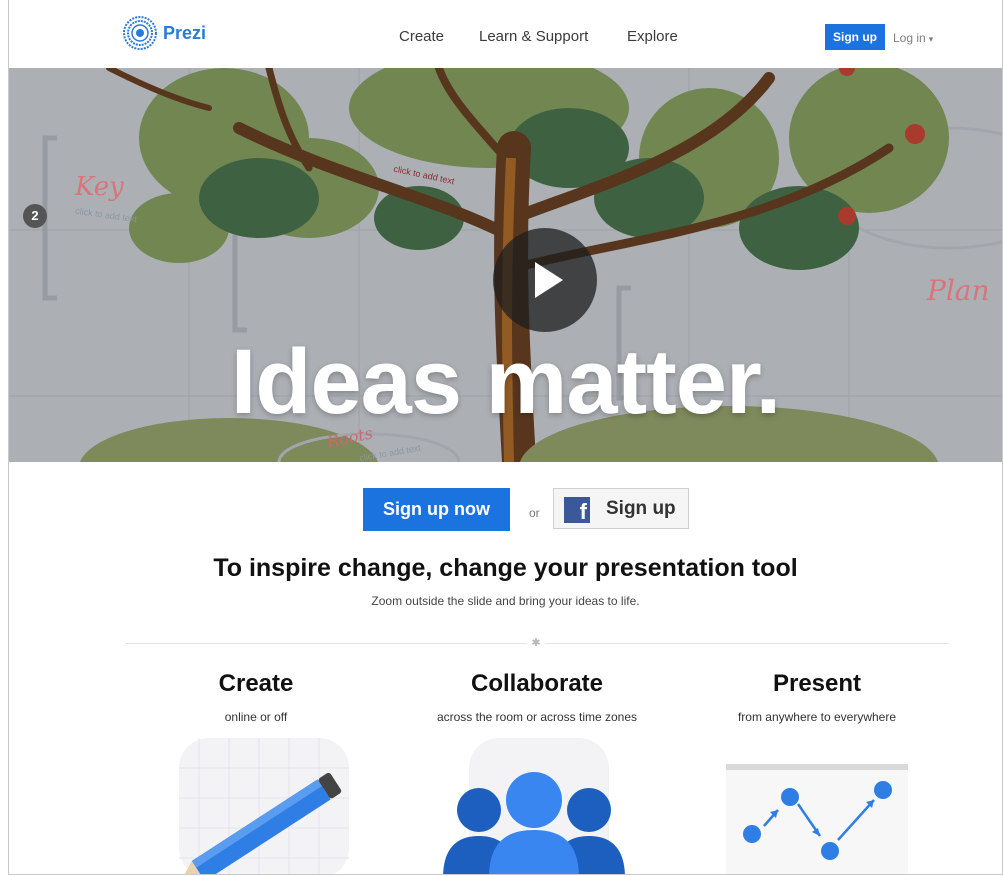 The width and height of the screenshot is (1003, 876). I want to click on asterisk-icon: ✱, so click(536, 643).